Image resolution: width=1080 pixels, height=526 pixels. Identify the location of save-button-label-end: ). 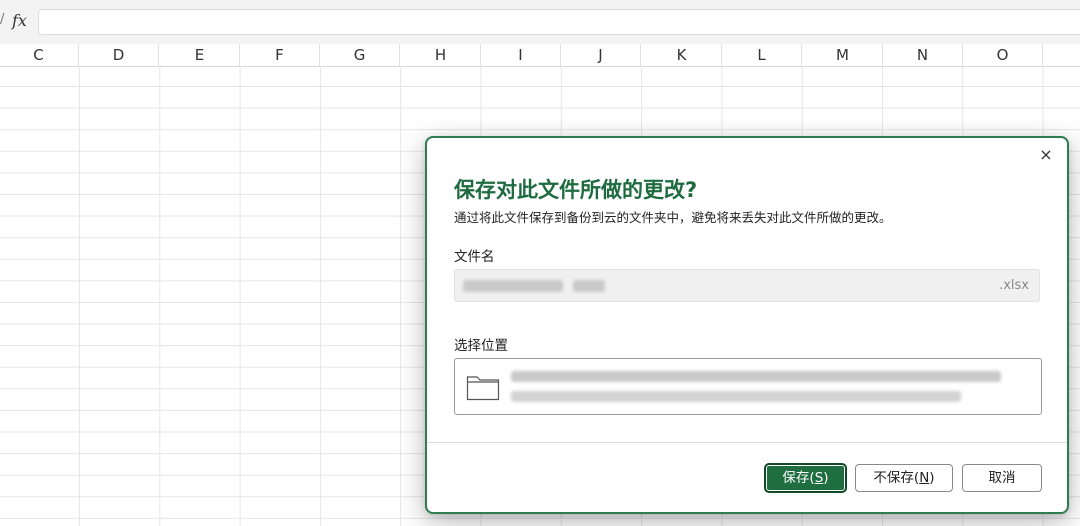
(826, 478).